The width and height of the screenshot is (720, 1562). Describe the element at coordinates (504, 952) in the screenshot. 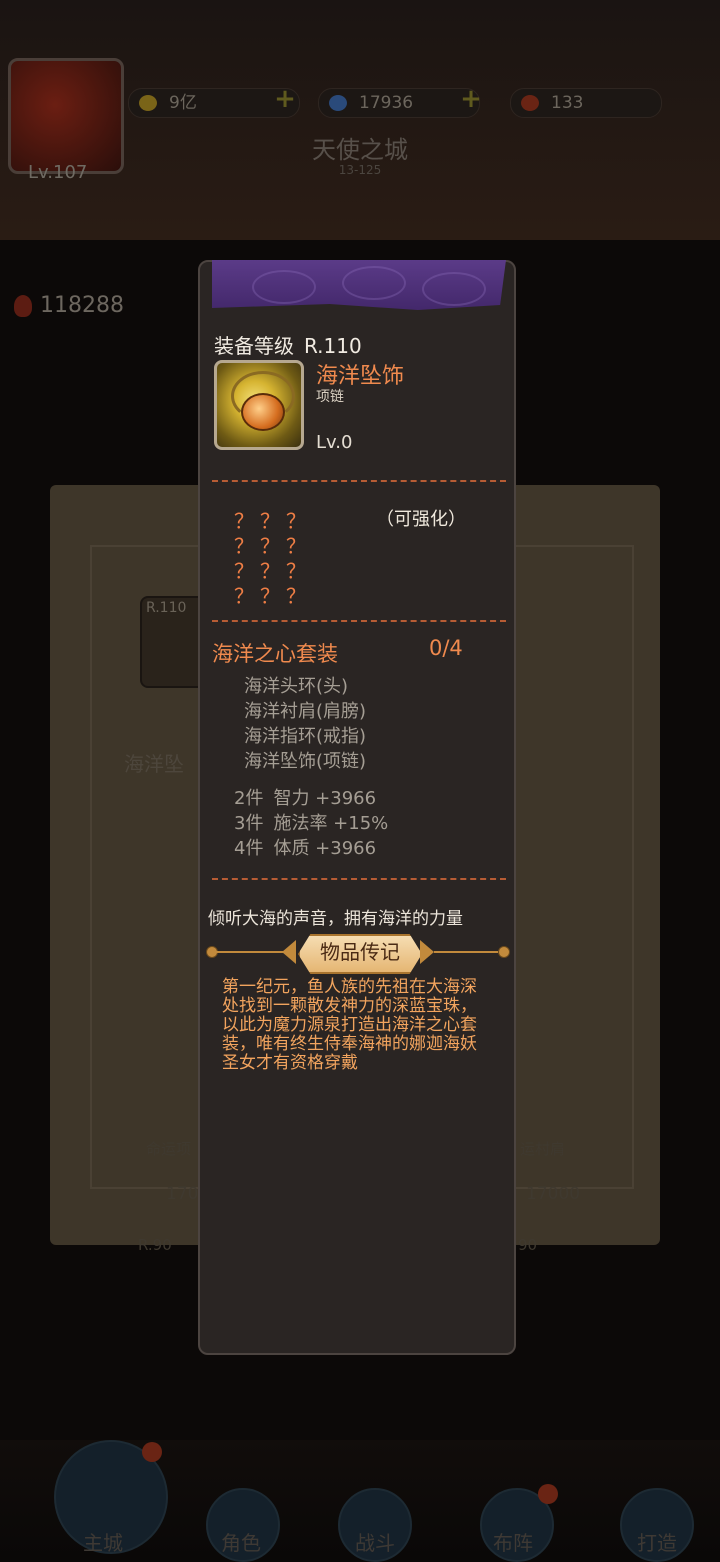

I see `lore-ornament` at that location.